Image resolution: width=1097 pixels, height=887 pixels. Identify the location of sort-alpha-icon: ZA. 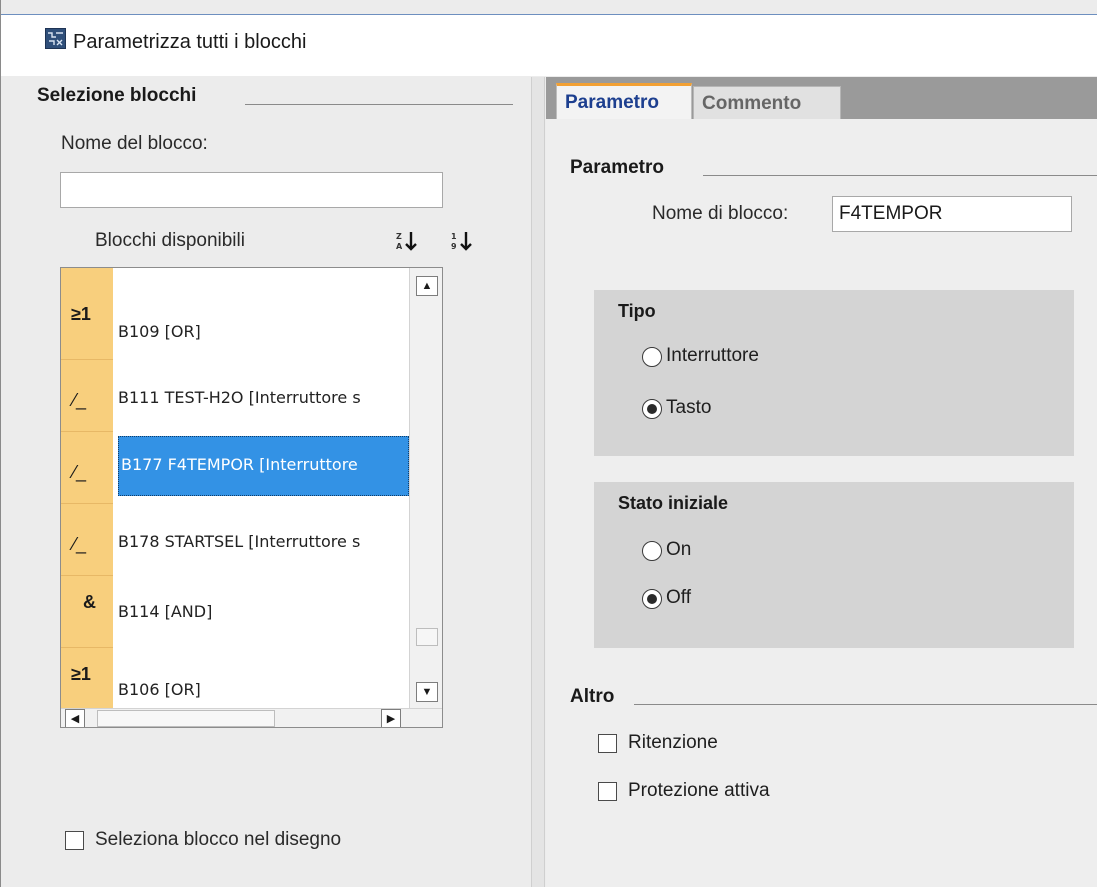
(408, 243).